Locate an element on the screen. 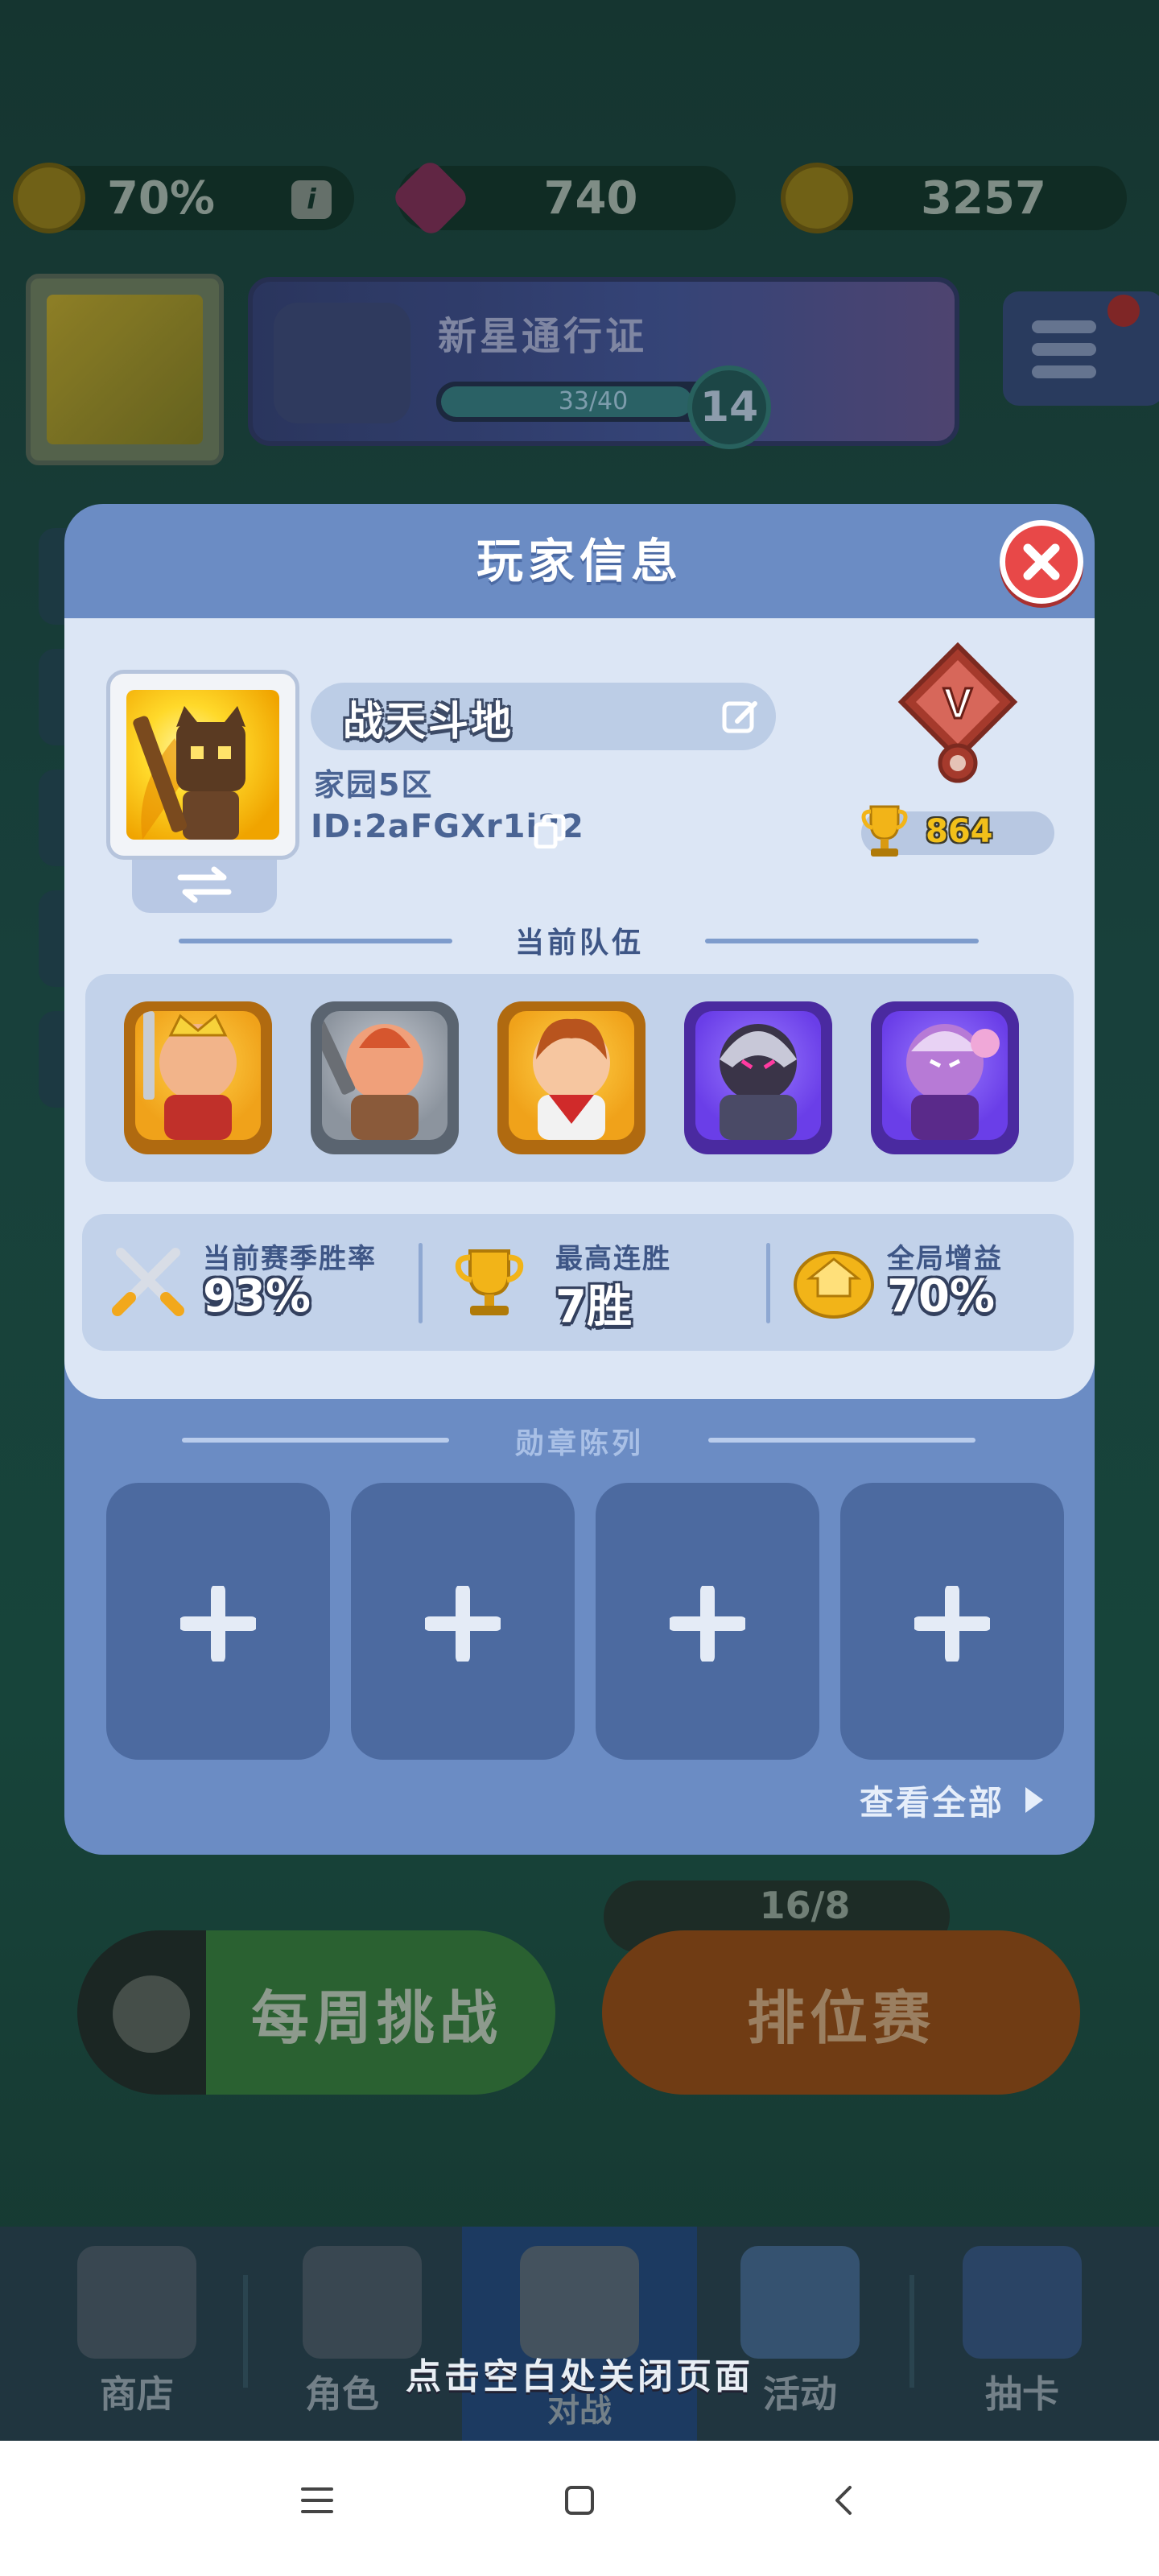  edit-name-icon is located at coordinates (740, 717).